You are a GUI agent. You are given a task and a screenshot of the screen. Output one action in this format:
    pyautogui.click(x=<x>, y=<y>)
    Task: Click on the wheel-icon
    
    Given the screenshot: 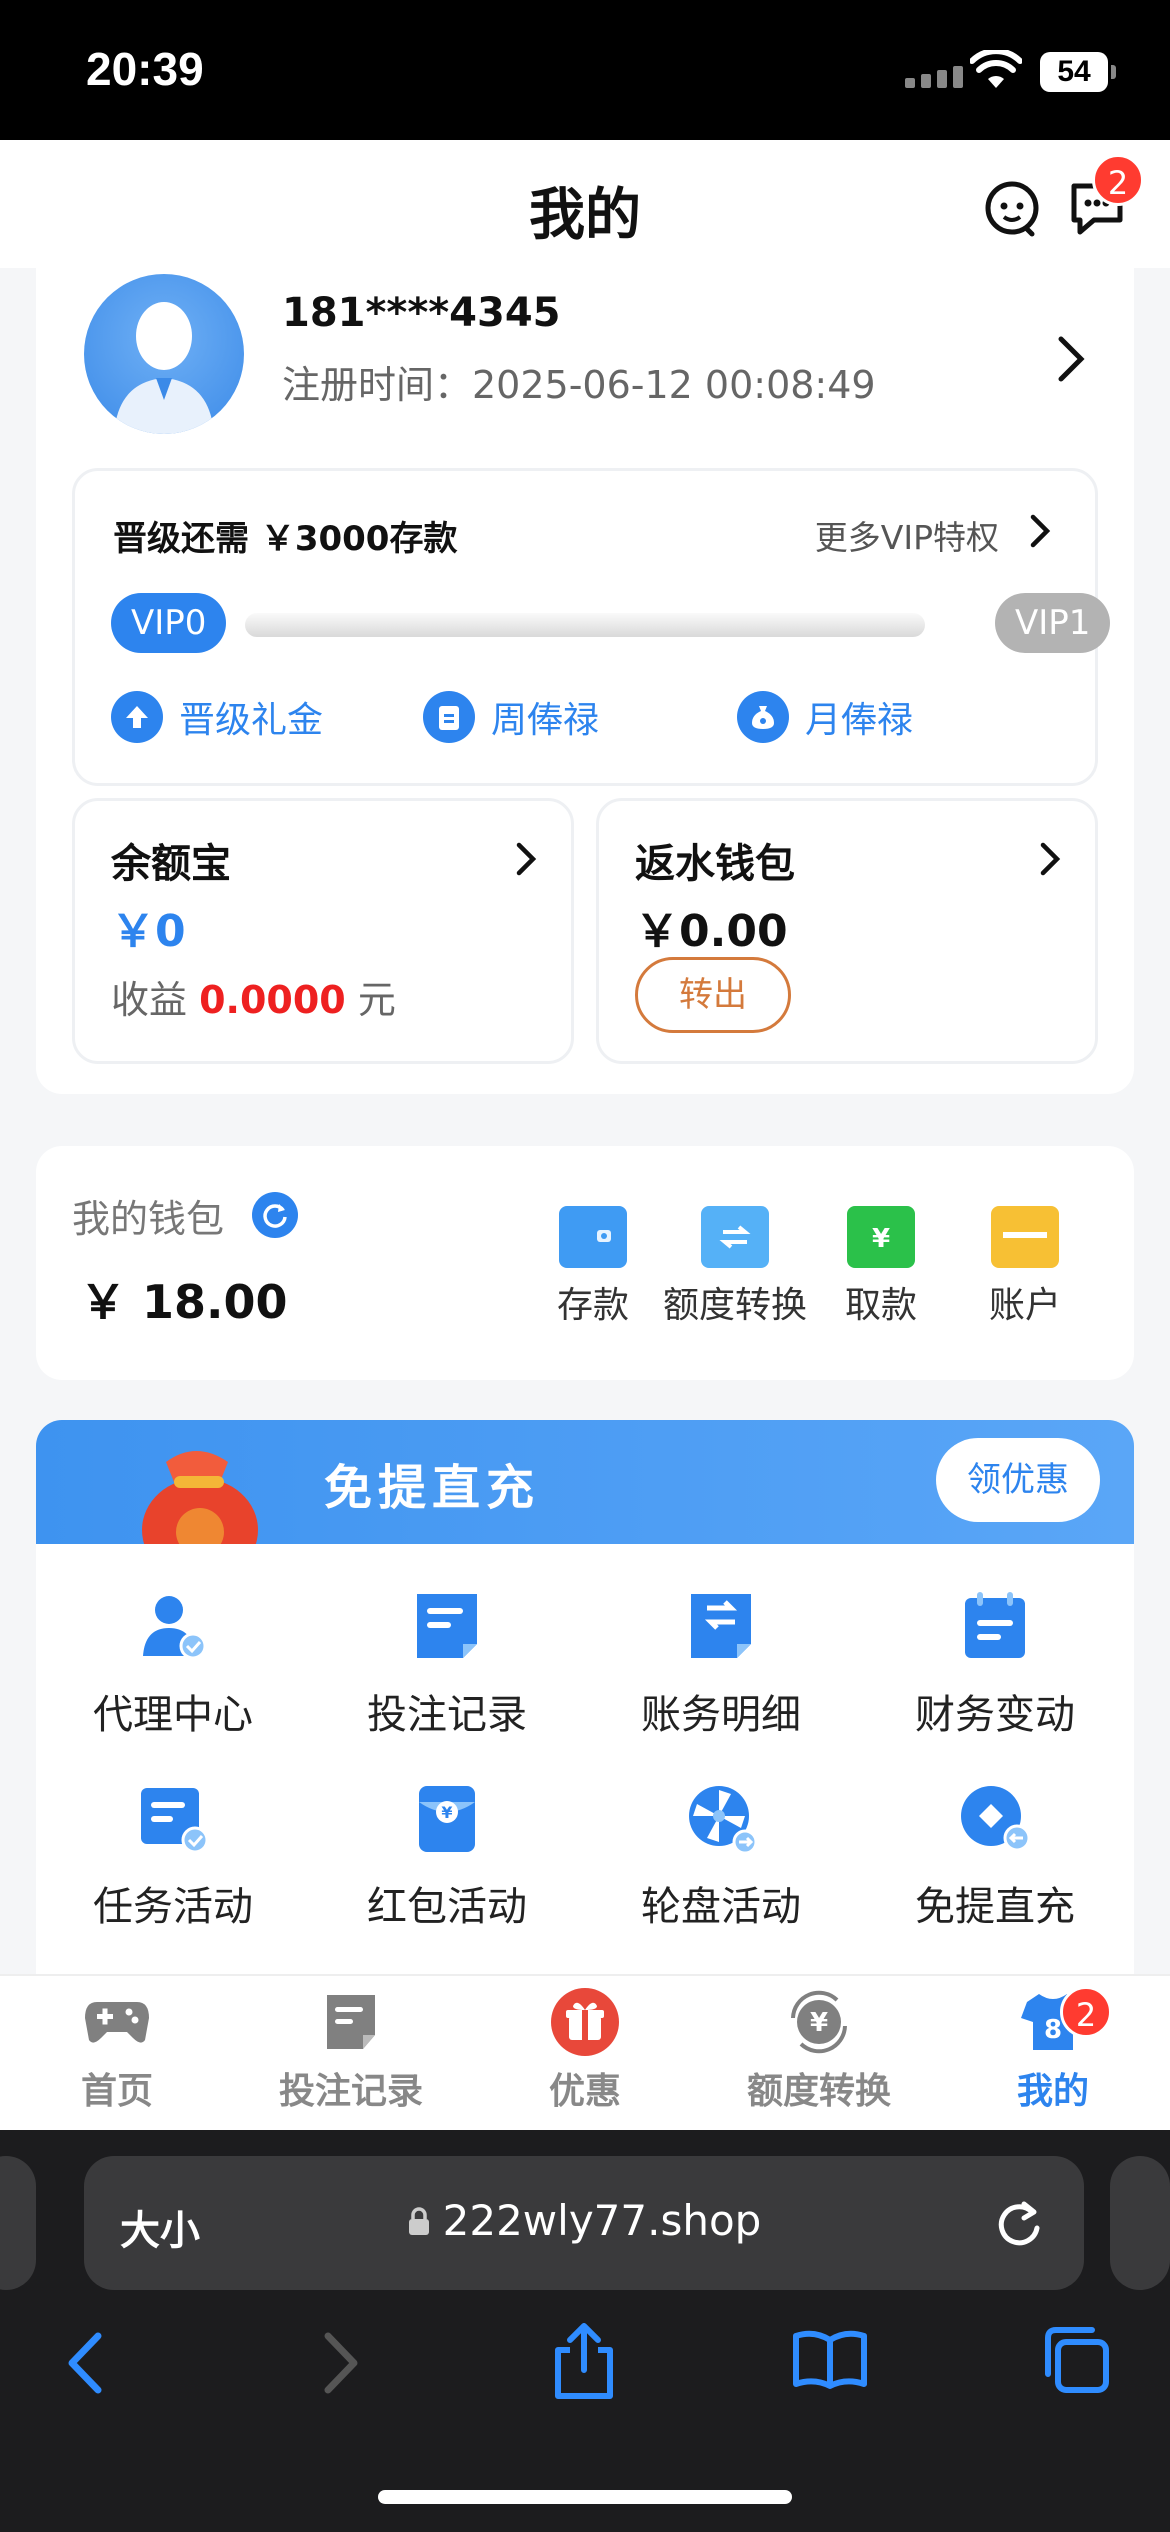 What is the action you would take?
    pyautogui.click(x=721, y=1818)
    